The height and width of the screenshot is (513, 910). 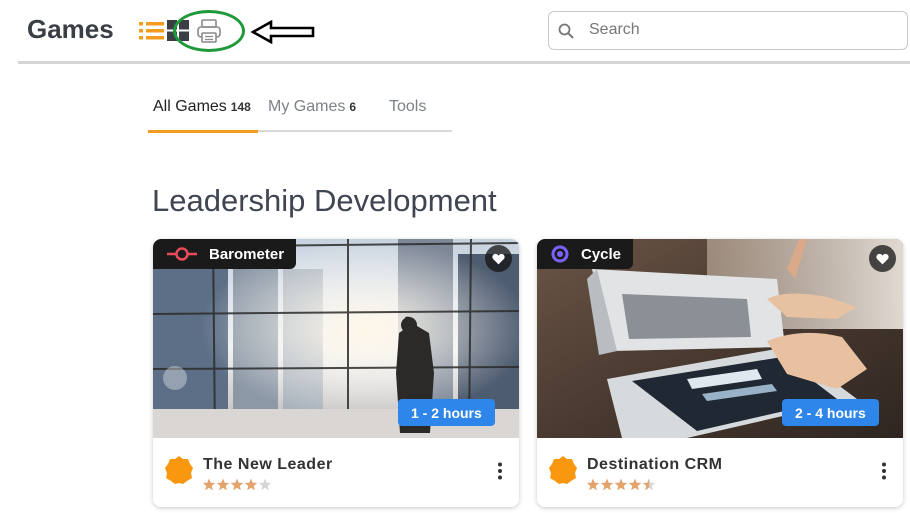 I want to click on cycle-icon, so click(x=560, y=254).